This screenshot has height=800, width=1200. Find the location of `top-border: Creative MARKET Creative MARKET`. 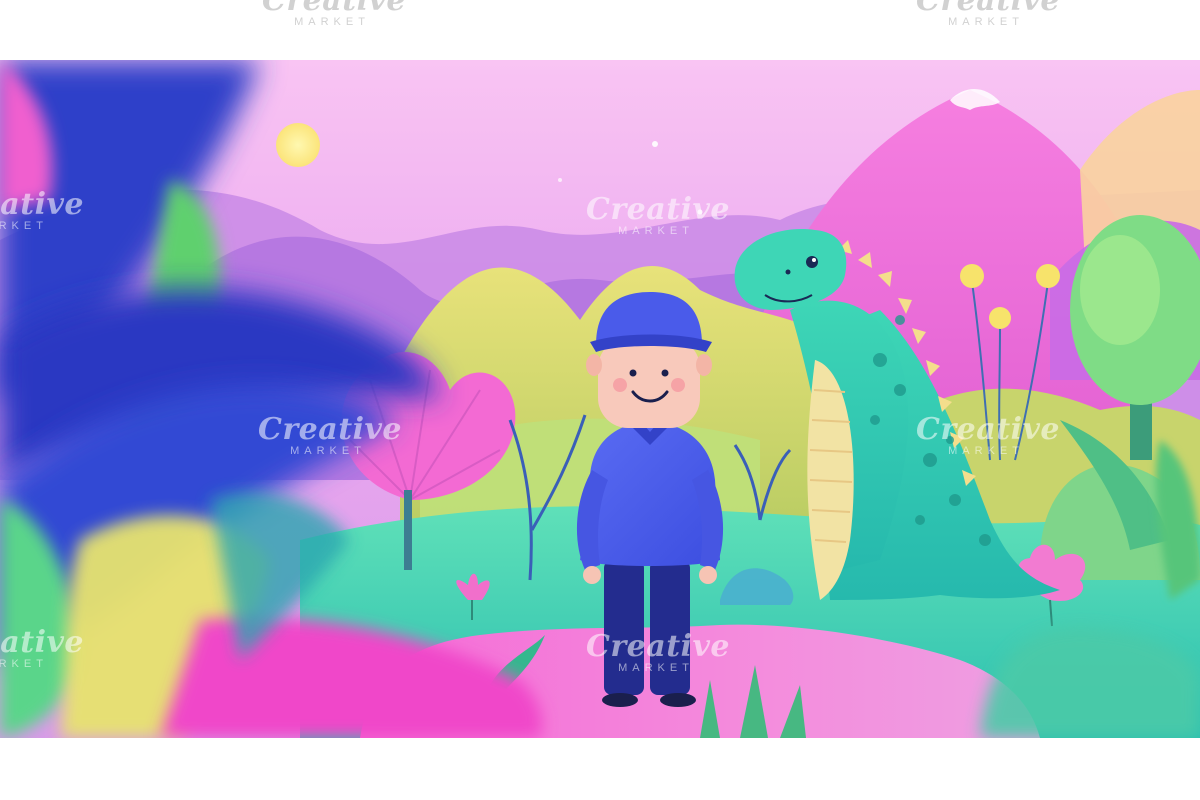

top-border: Creative MARKET Creative MARKET is located at coordinates (600, 30).